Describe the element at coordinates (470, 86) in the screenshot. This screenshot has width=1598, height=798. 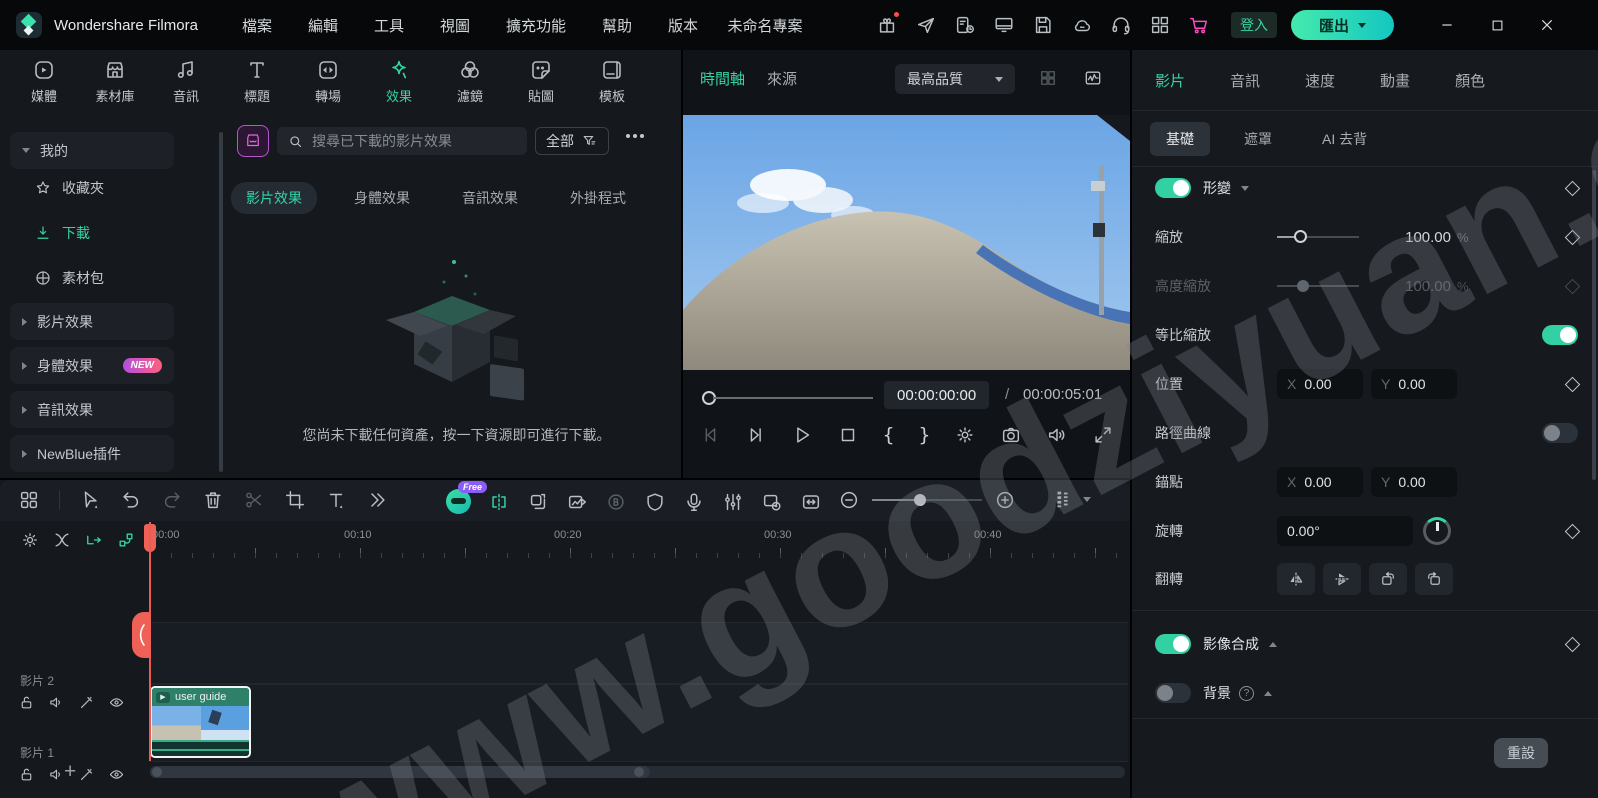
I see `tab-filters: 濾鏡` at that location.